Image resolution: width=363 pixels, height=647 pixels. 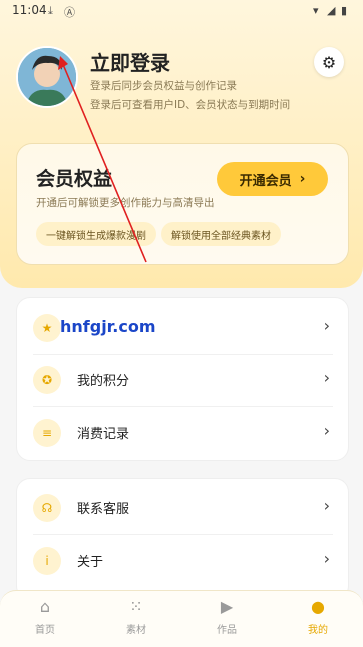 What do you see at coordinates (47, 328) in the screenshot?
I see `star-icon: ★` at bounding box center [47, 328].